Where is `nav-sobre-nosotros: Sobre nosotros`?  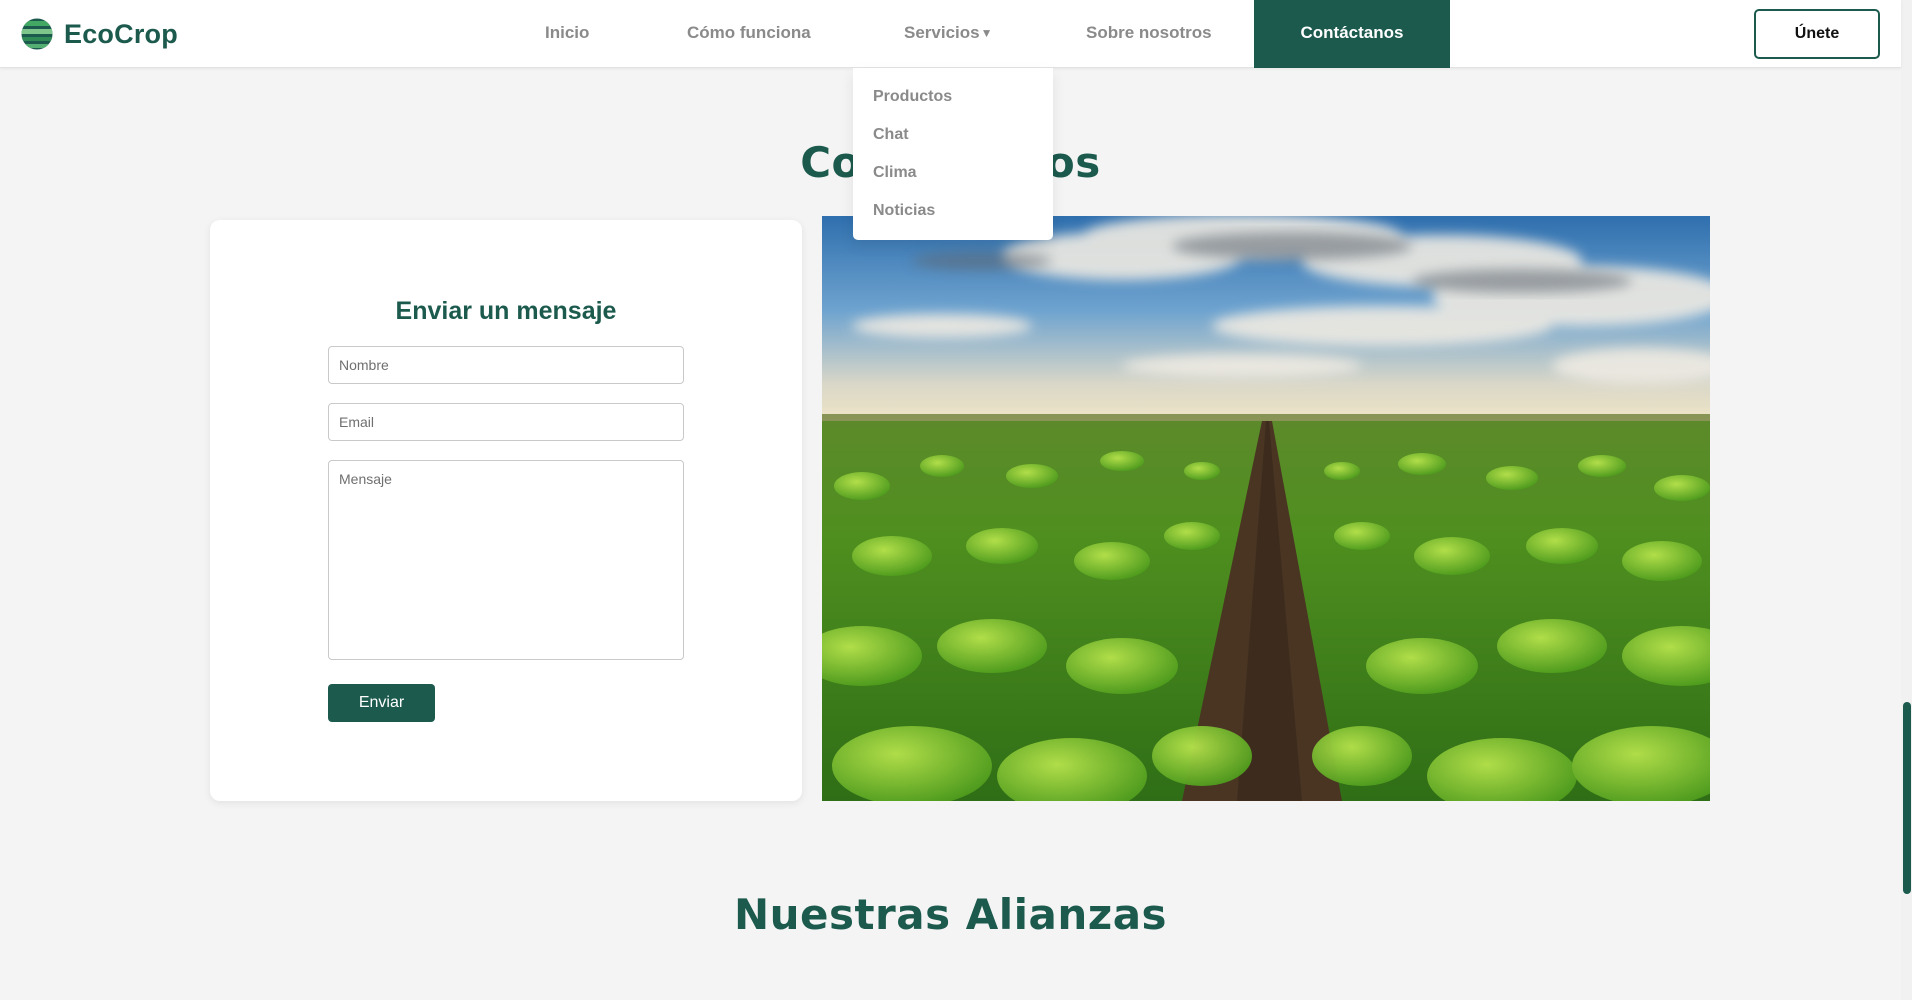 nav-sobre-nosotros: Sobre nosotros is located at coordinates (1149, 34).